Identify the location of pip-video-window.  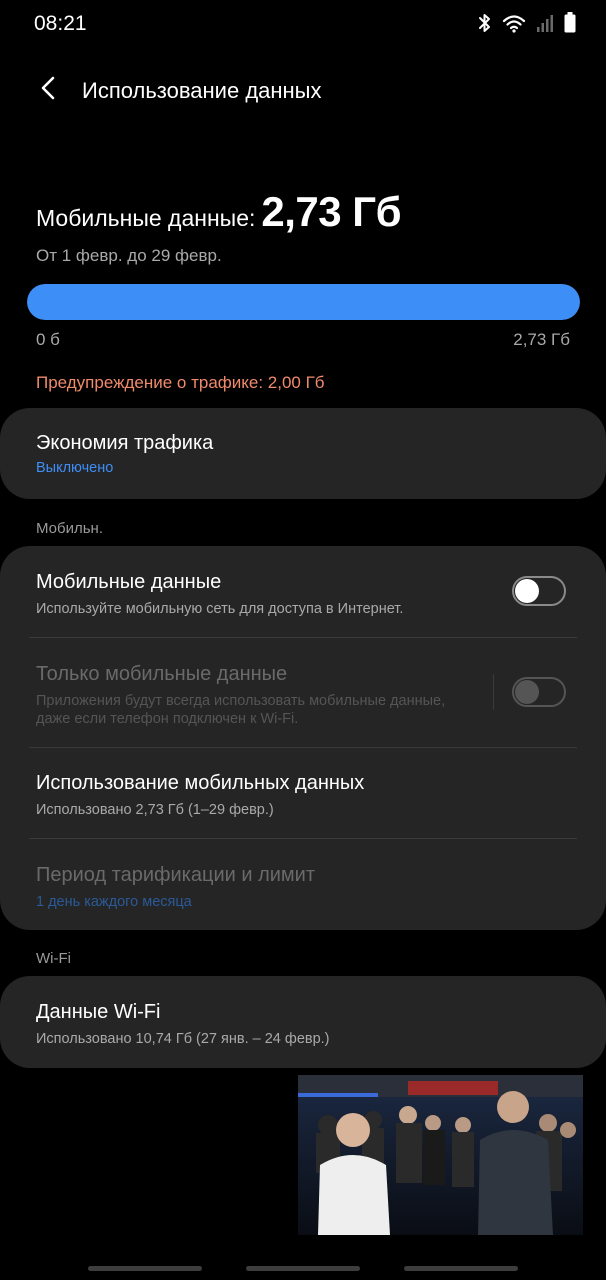
(440, 1155).